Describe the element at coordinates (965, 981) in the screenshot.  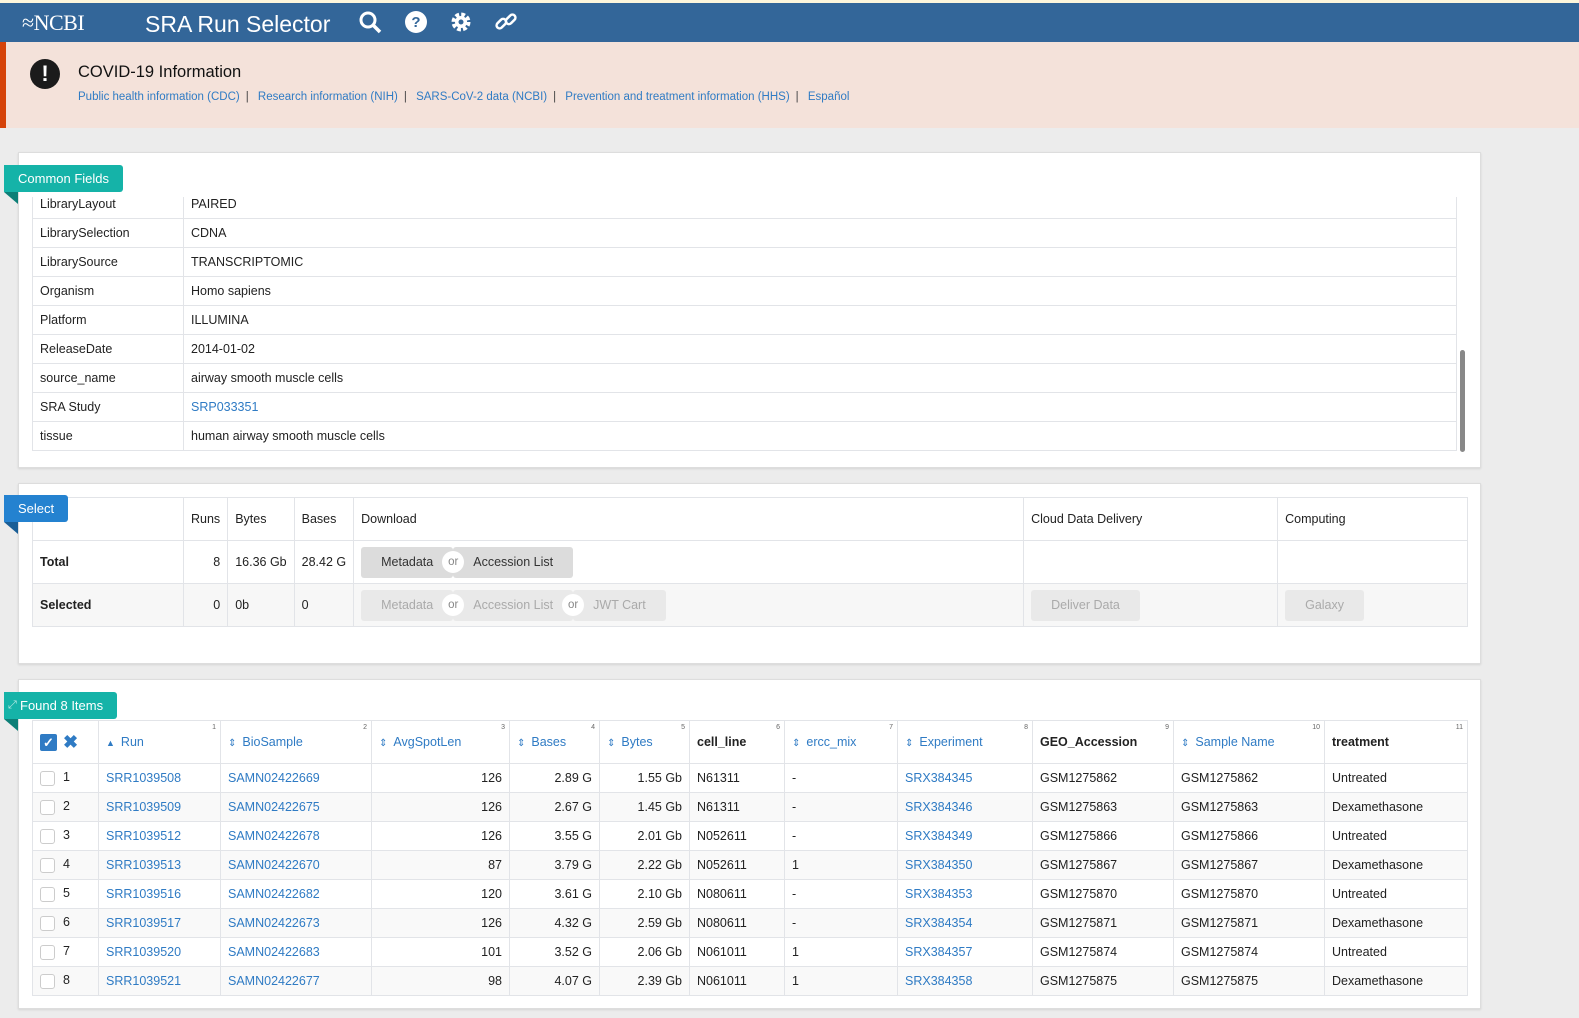
I see `cell-experiment: SRX384358` at that location.